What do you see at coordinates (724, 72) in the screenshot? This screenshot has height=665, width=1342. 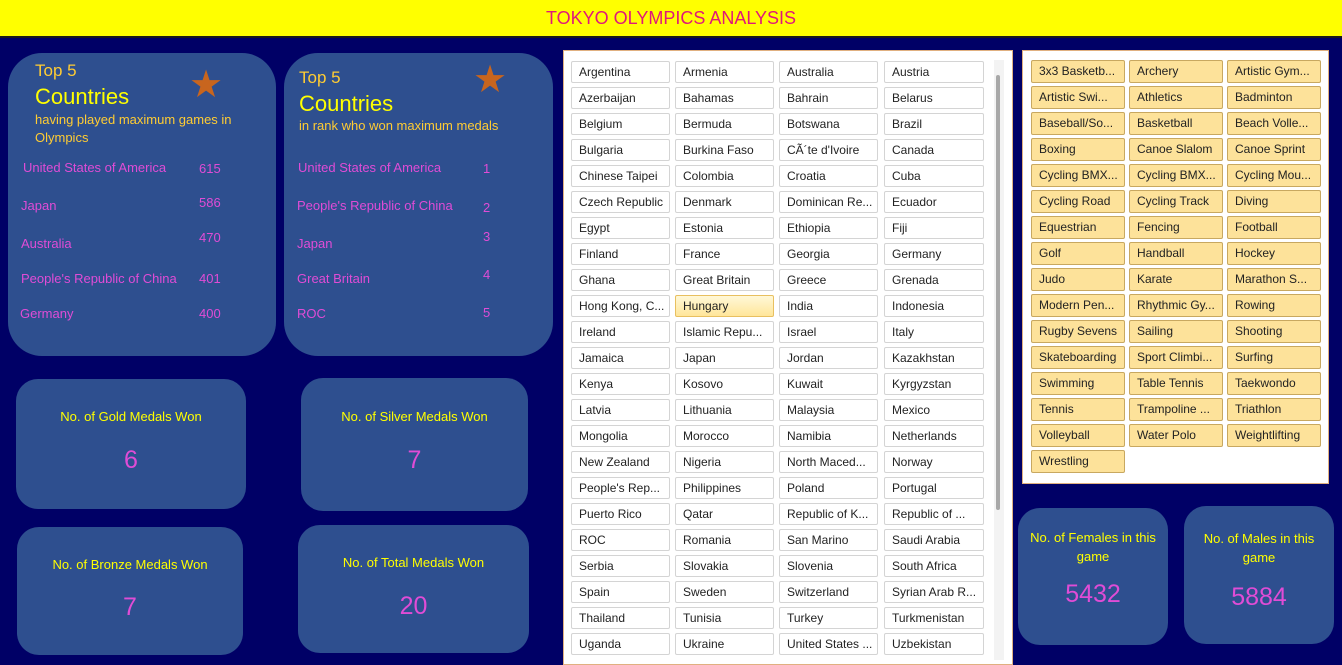 I see `country-slicer-item: Armenia` at bounding box center [724, 72].